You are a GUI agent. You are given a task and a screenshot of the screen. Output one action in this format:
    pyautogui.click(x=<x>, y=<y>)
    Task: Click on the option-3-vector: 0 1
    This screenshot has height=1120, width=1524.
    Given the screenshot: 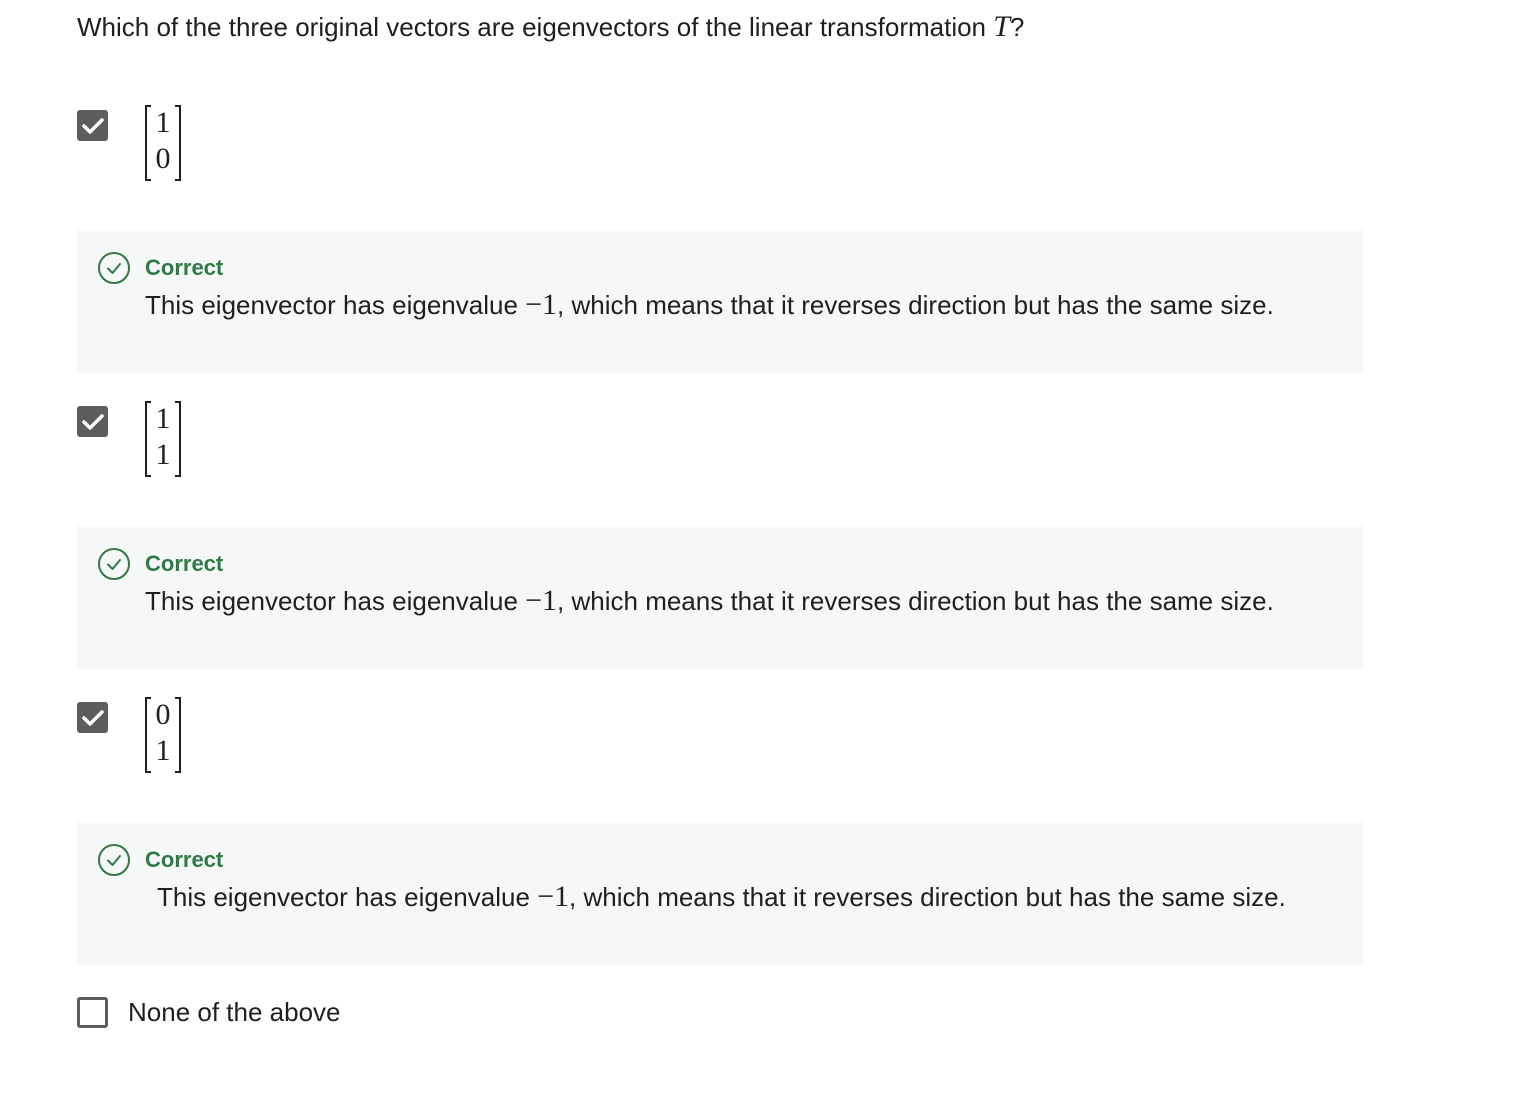 What is the action you would take?
    pyautogui.click(x=163, y=736)
    